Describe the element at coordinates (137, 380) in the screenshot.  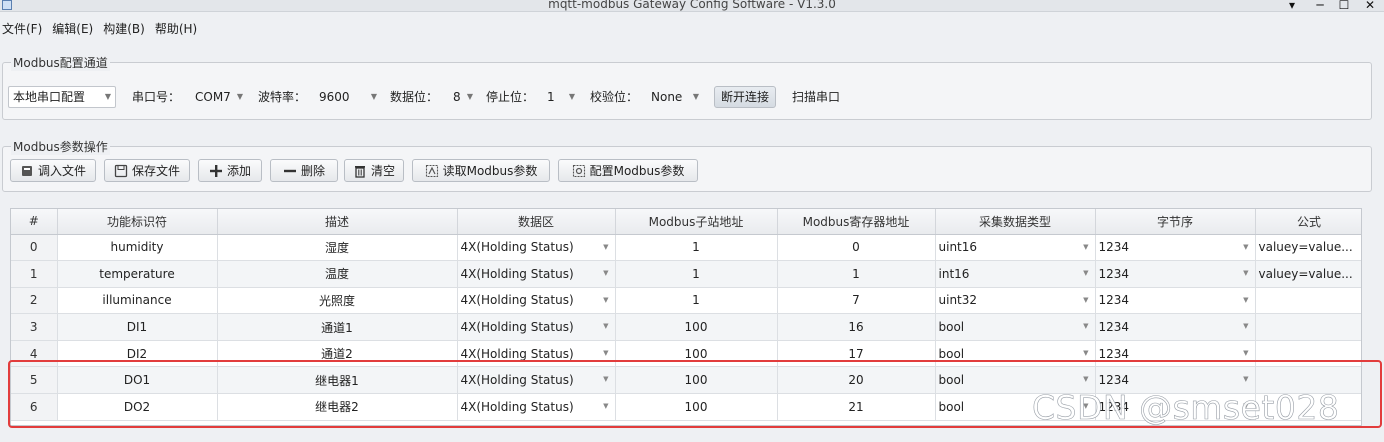
I see `identifier-cell: DO1` at that location.